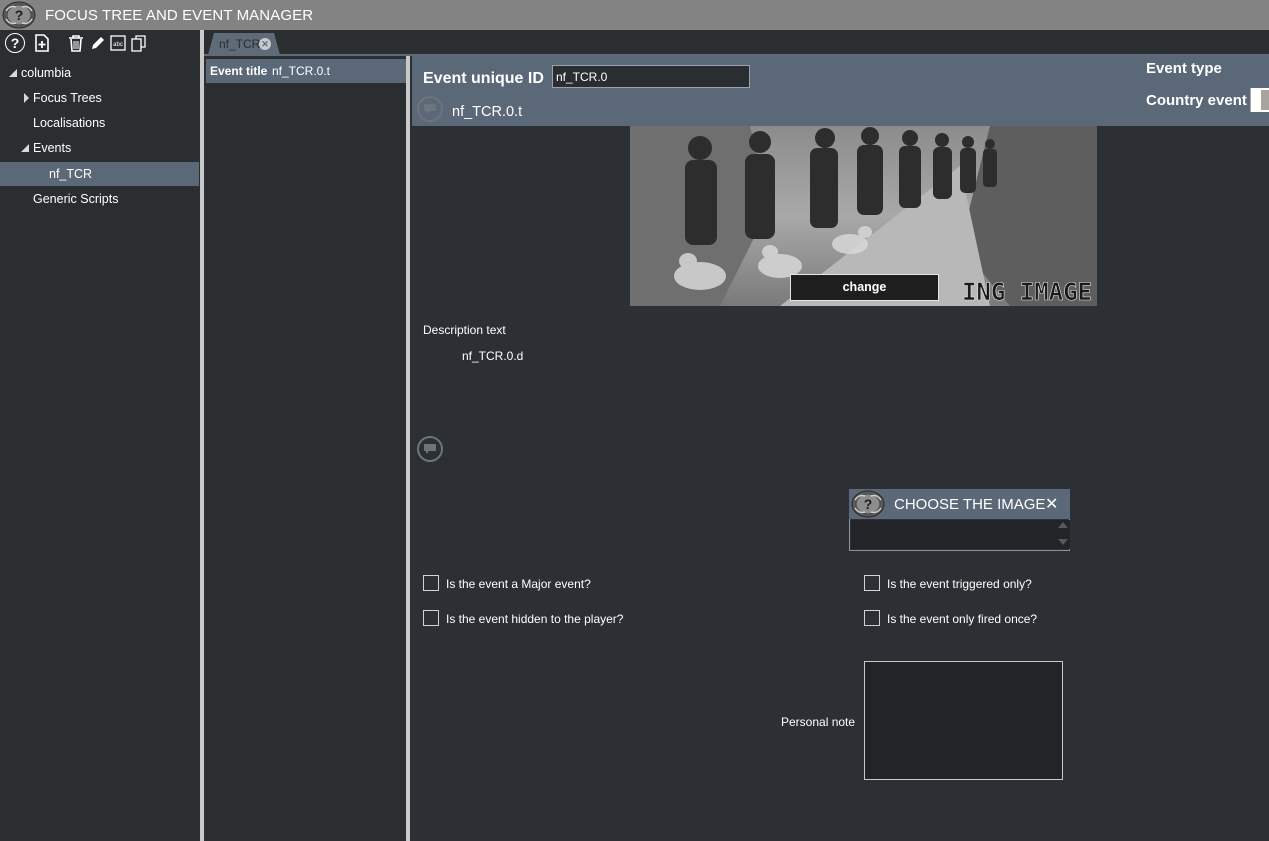 The image size is (1269, 841). What do you see at coordinates (69, 123) in the screenshot?
I see `tree-item-localisations: Localisations` at bounding box center [69, 123].